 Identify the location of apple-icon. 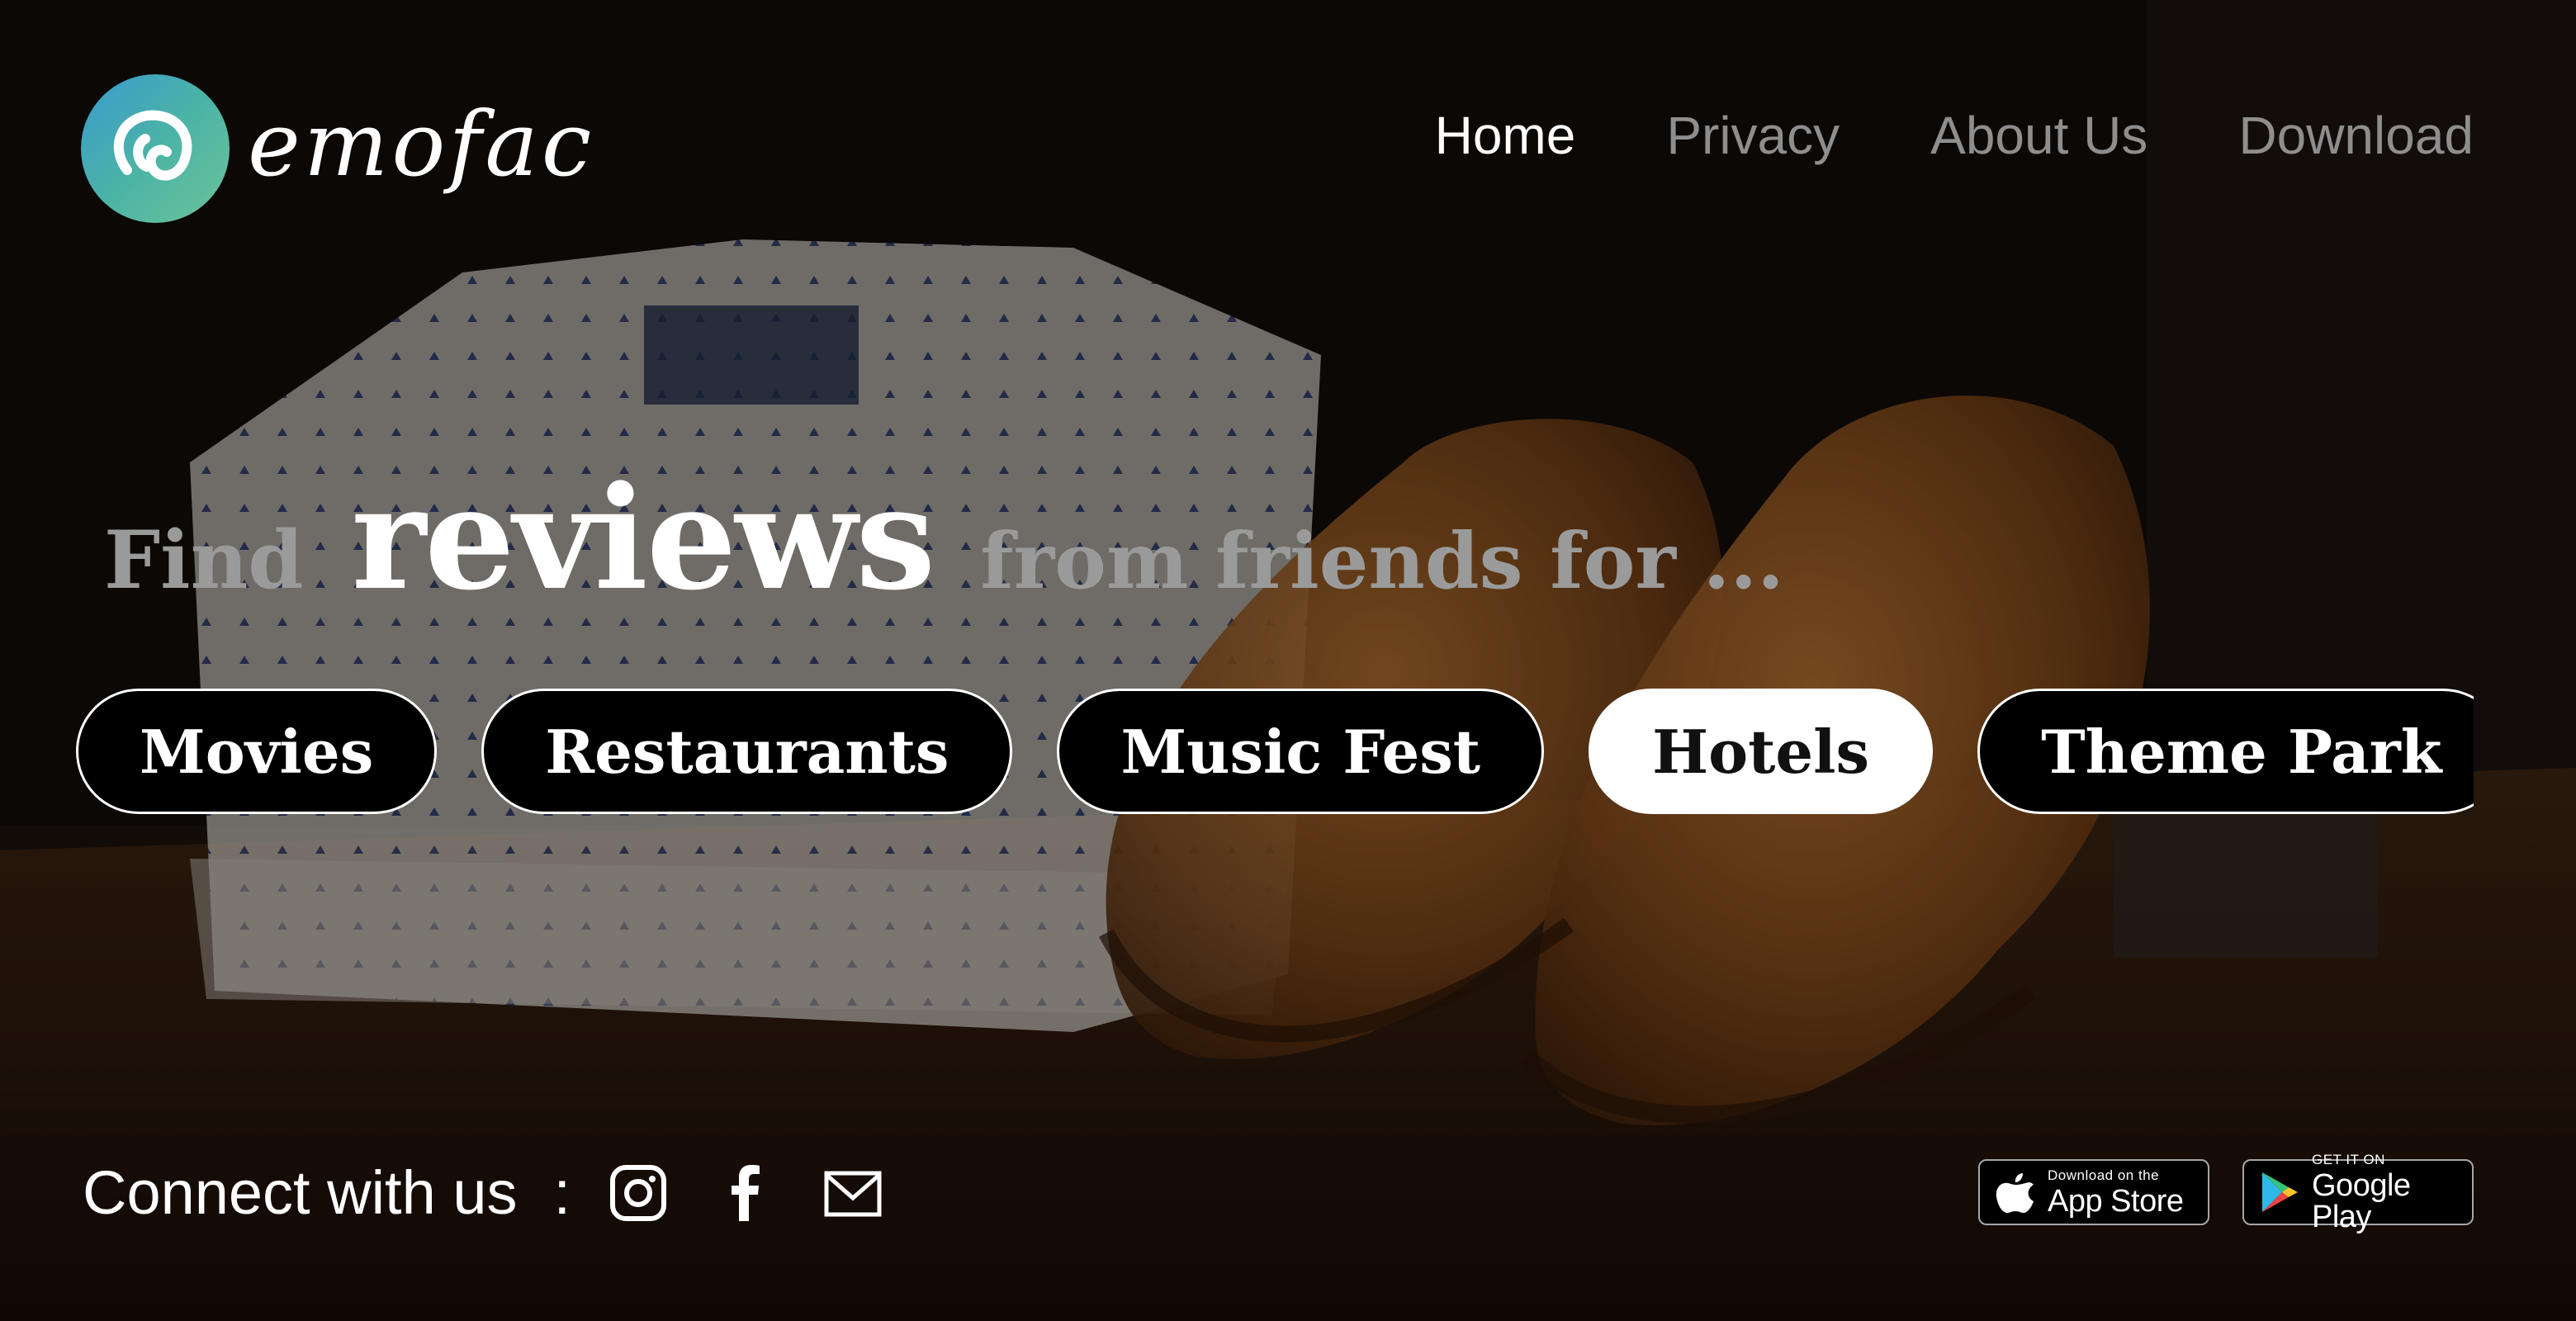
(2015, 1193).